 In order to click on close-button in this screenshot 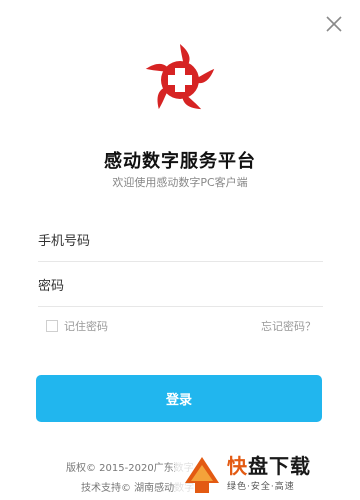, I will do `click(334, 24)`.